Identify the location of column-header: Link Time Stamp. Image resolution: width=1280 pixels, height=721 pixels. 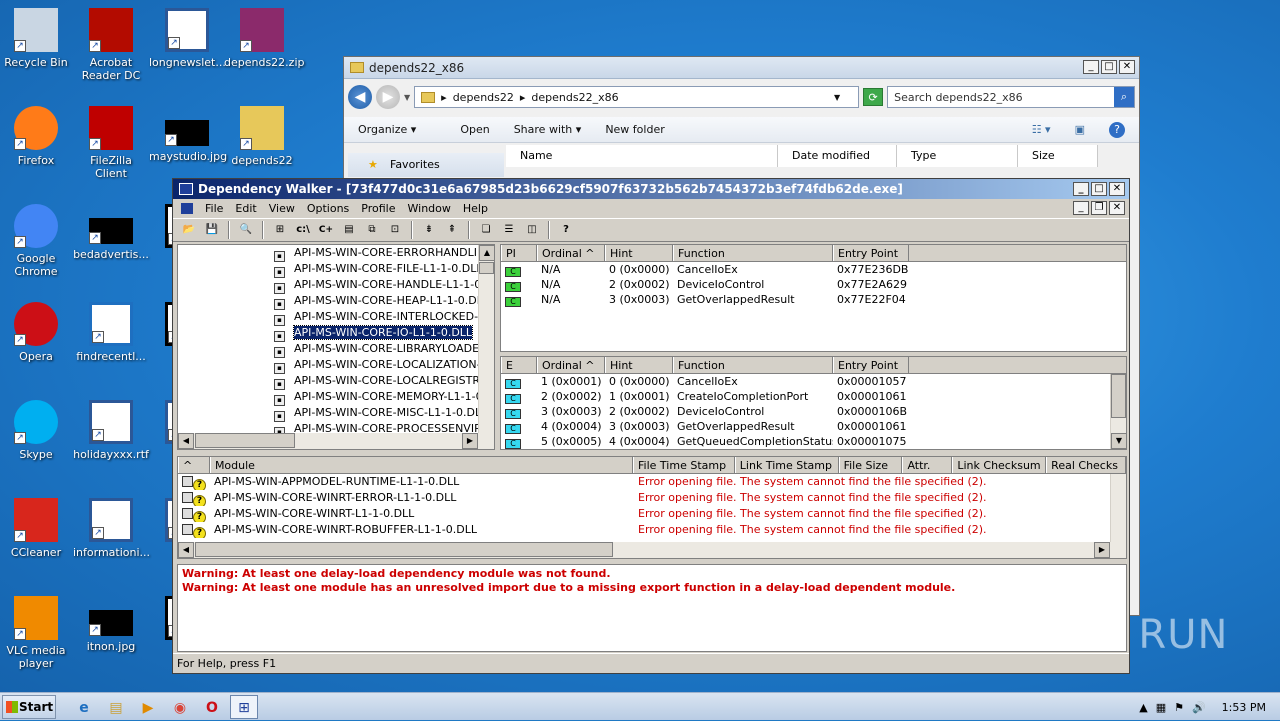
(786, 465).